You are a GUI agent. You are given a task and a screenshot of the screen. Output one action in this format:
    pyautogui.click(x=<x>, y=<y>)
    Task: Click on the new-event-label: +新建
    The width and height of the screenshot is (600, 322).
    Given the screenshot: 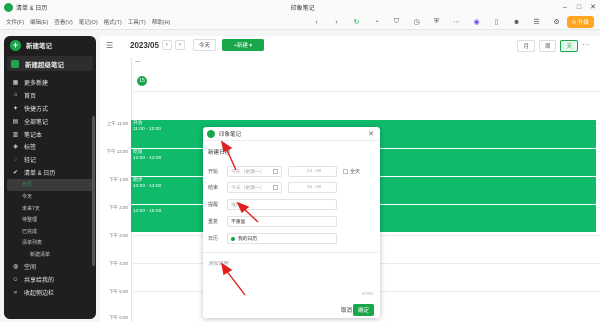 What is the action you would take?
    pyautogui.click(x=240, y=46)
    